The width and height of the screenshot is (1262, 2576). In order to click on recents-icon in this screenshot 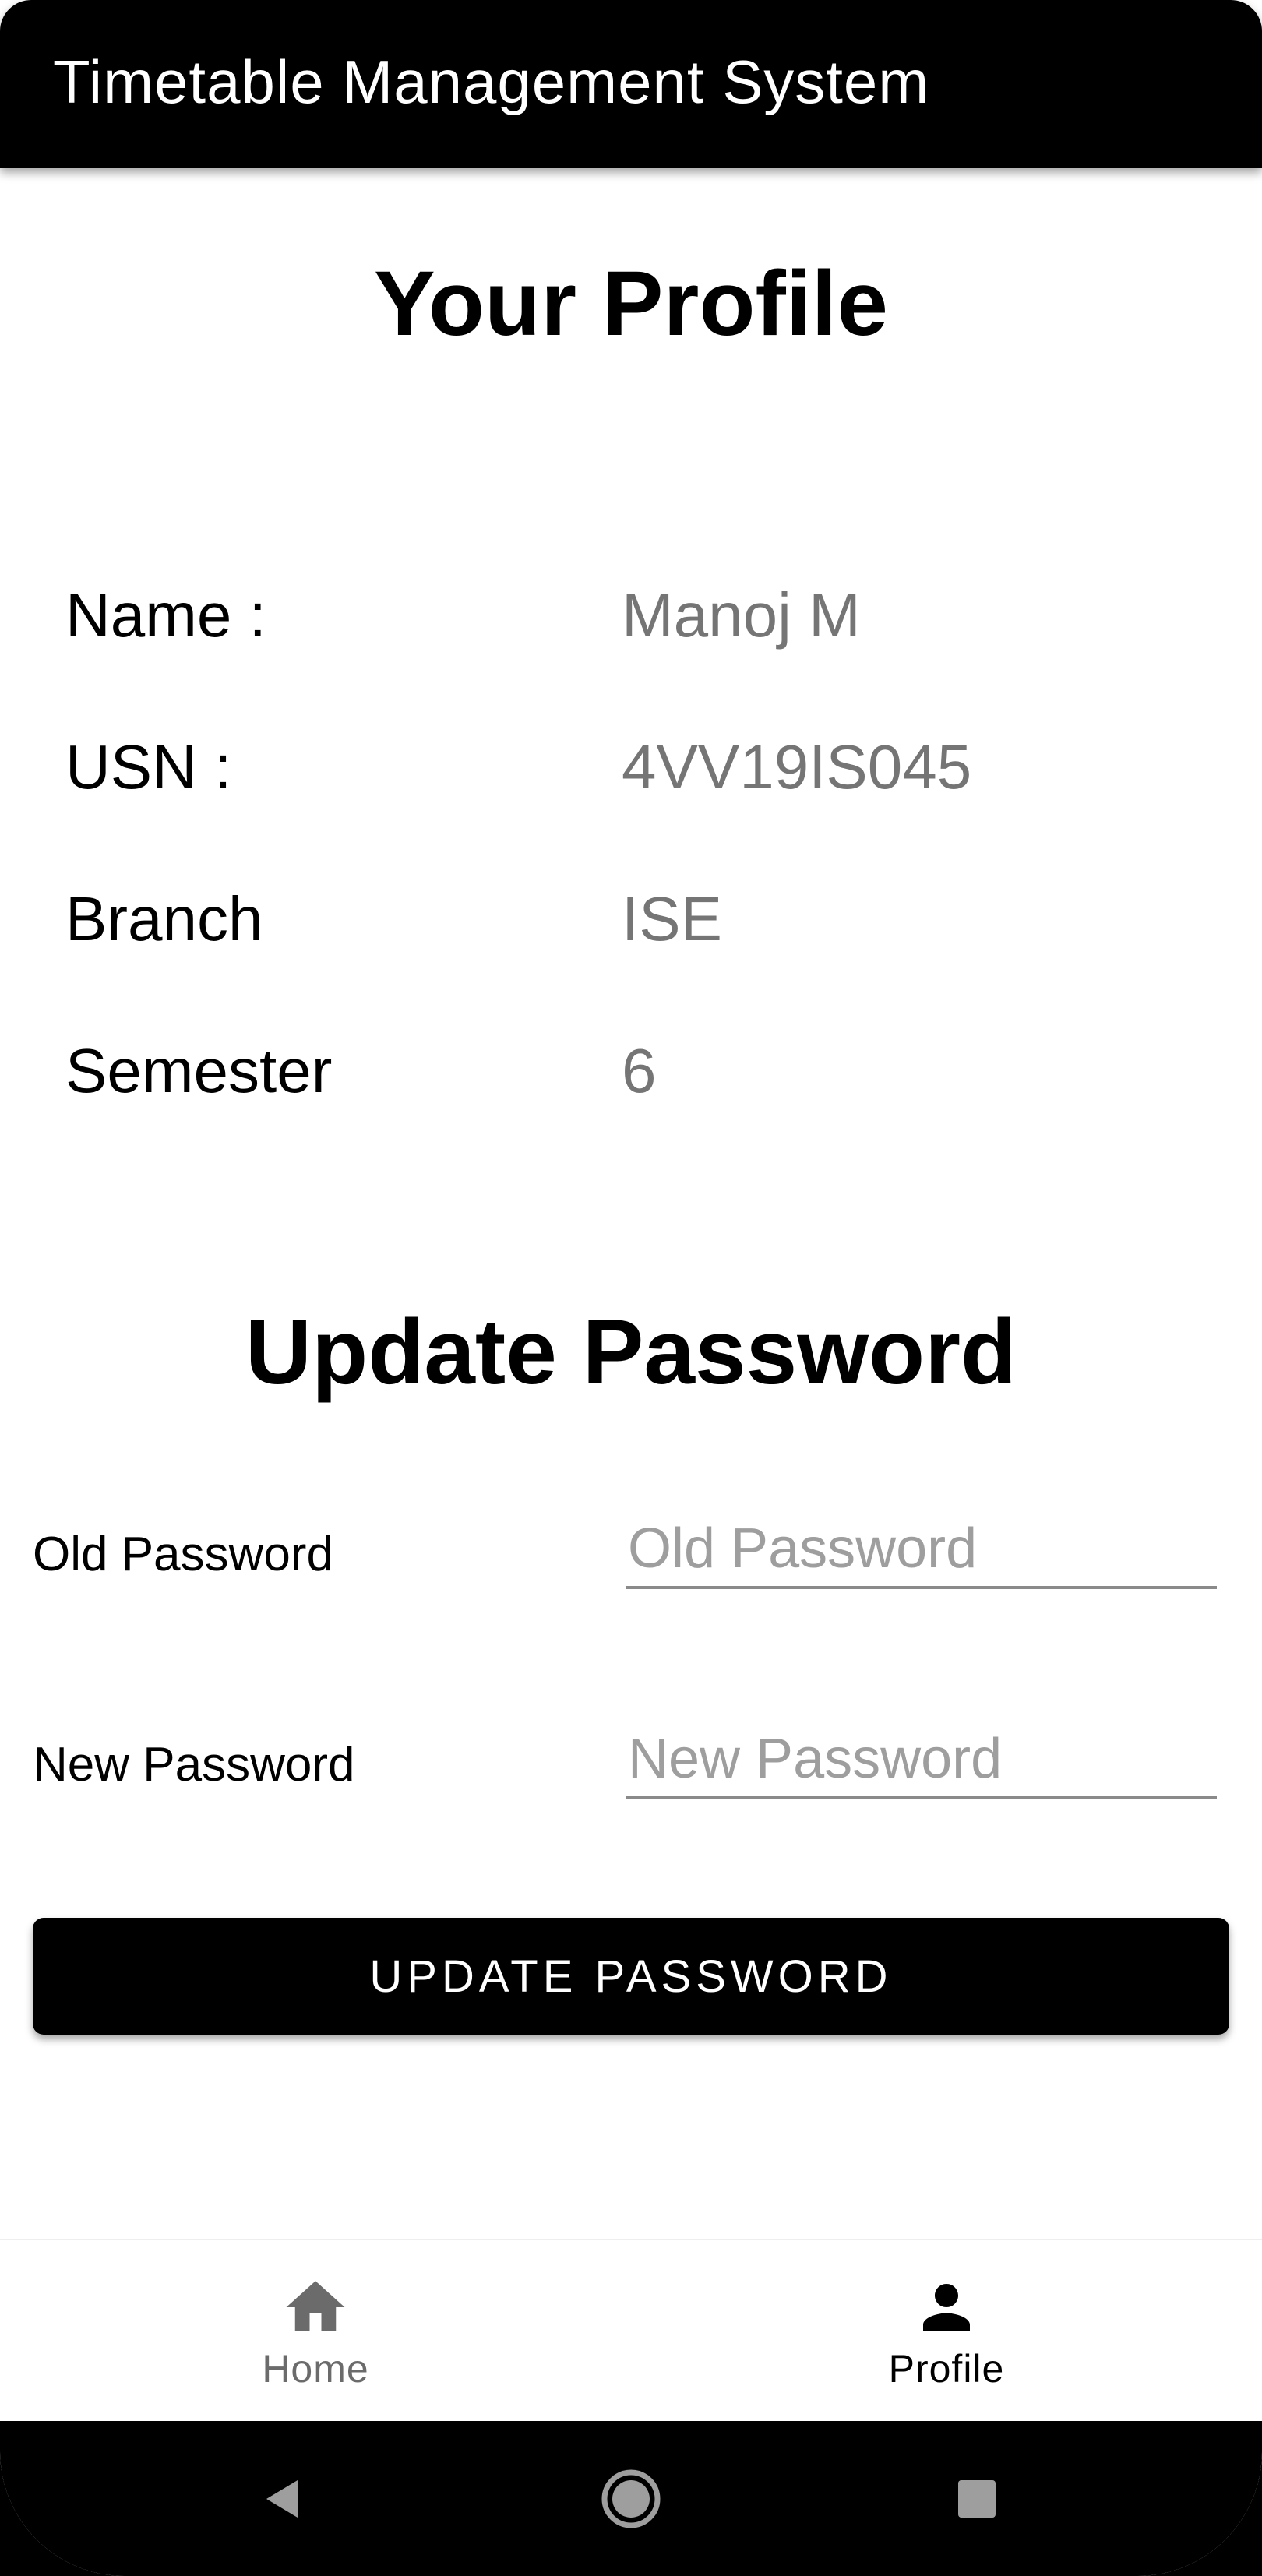, I will do `click(977, 2499)`.